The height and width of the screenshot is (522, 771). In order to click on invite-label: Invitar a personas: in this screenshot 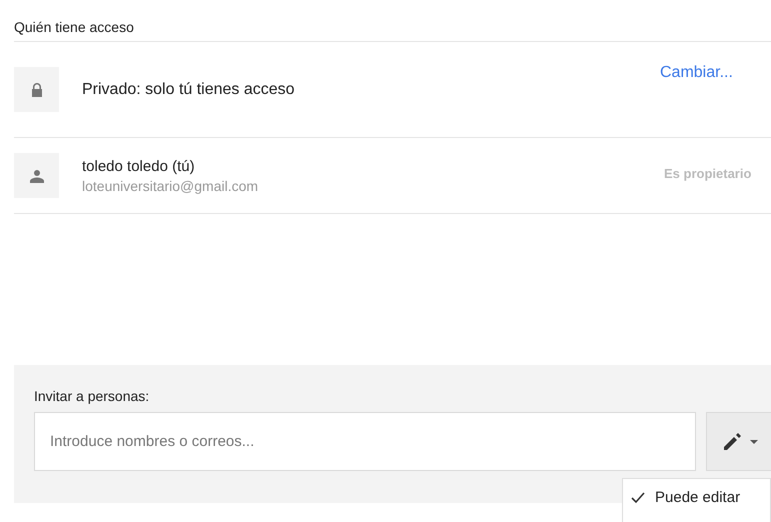, I will do `click(91, 395)`.